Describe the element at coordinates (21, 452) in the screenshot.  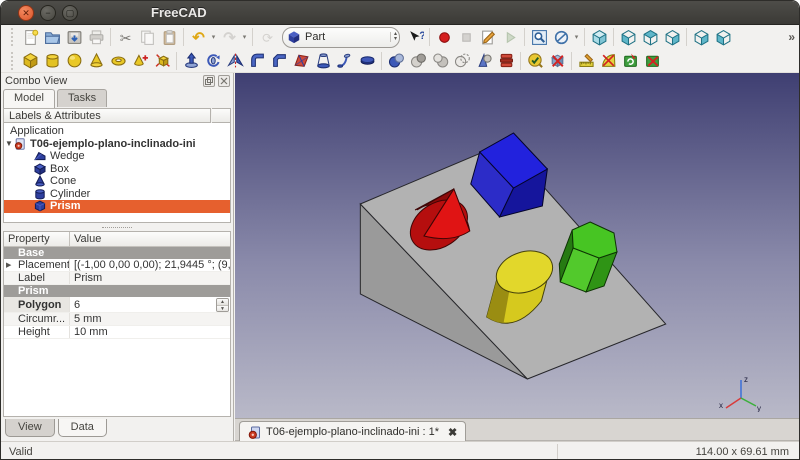
I see `status-message: Valid` at that location.